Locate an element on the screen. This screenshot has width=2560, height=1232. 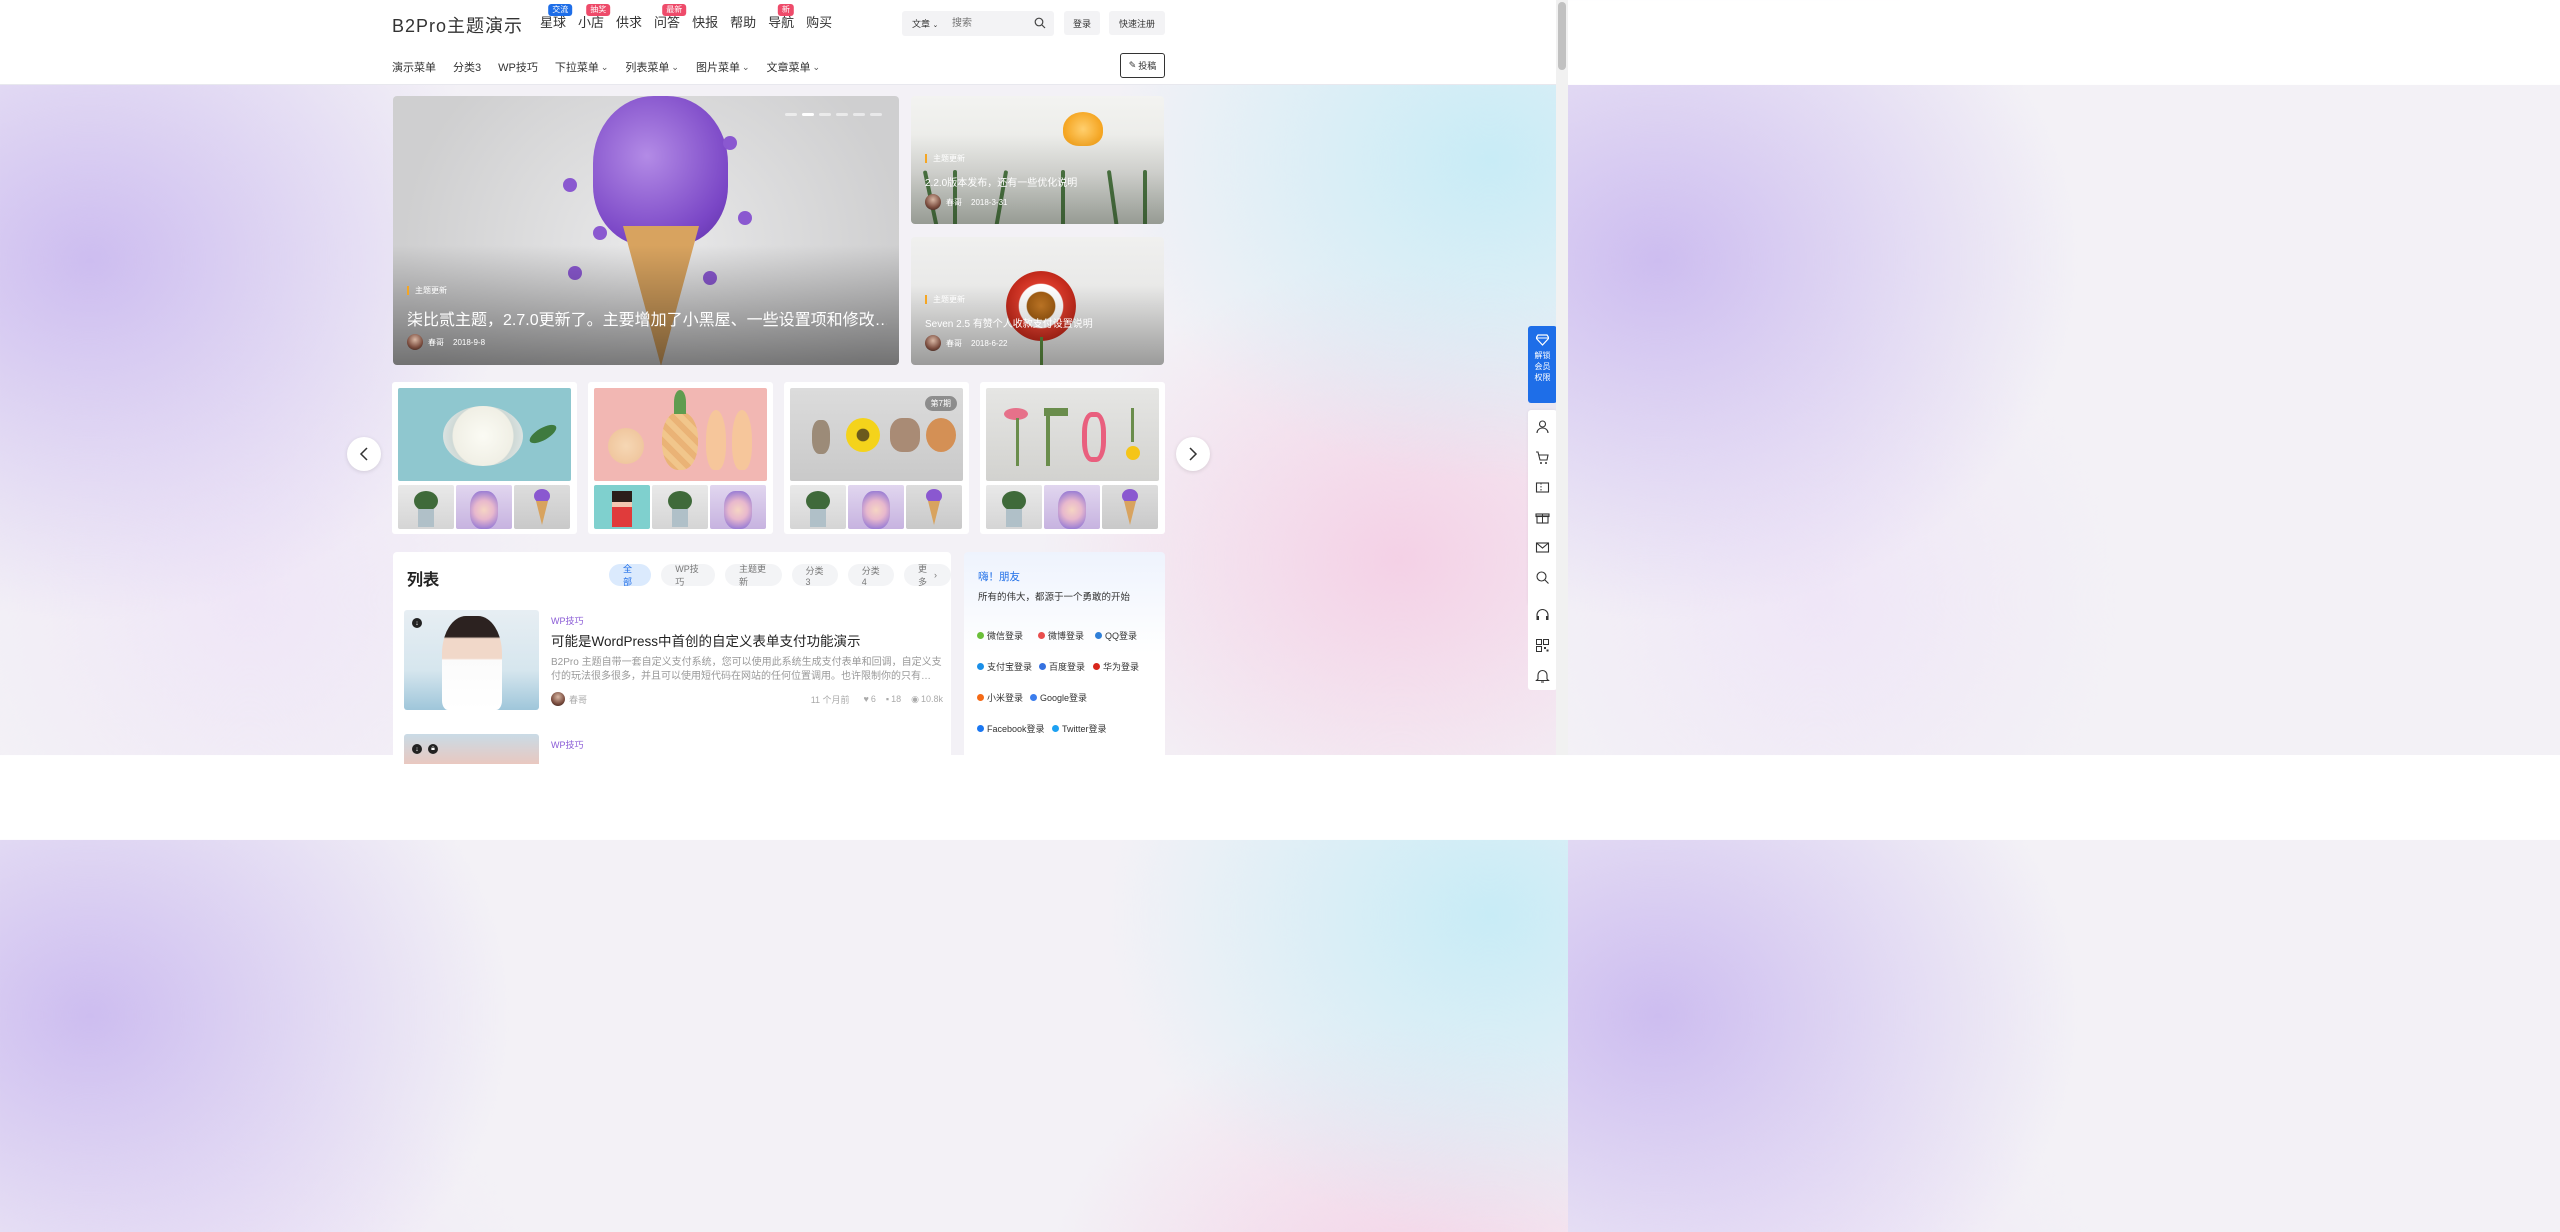
card-date: 2018-6-22 is located at coordinates (989, 343).